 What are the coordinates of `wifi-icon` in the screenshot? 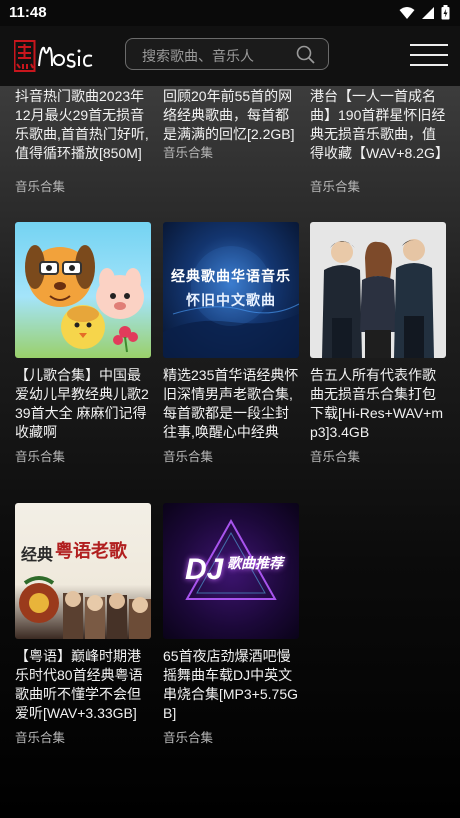 It's located at (407, 12).